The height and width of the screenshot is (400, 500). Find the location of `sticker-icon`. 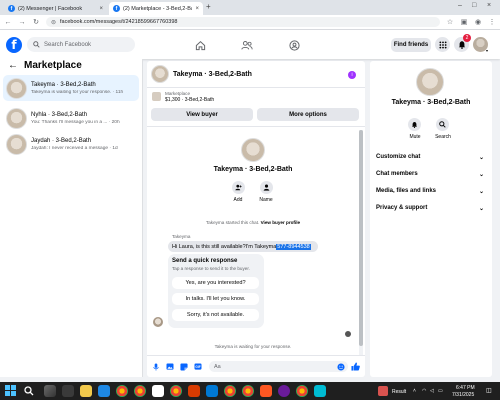

sticker-icon is located at coordinates (183, 366).